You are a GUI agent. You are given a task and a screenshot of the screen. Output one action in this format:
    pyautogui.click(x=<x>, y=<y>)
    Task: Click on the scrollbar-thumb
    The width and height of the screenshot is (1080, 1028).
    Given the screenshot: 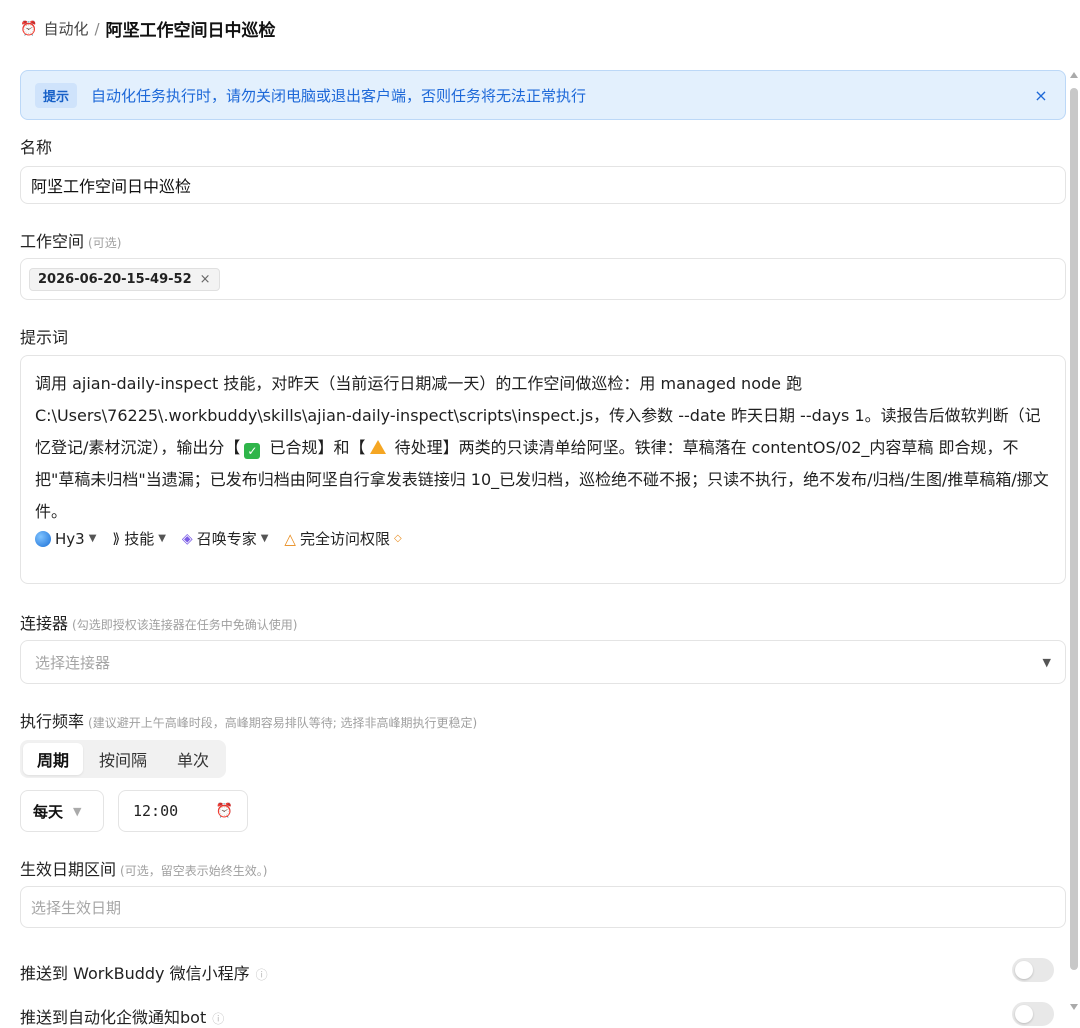 What is the action you would take?
    pyautogui.click(x=1074, y=529)
    